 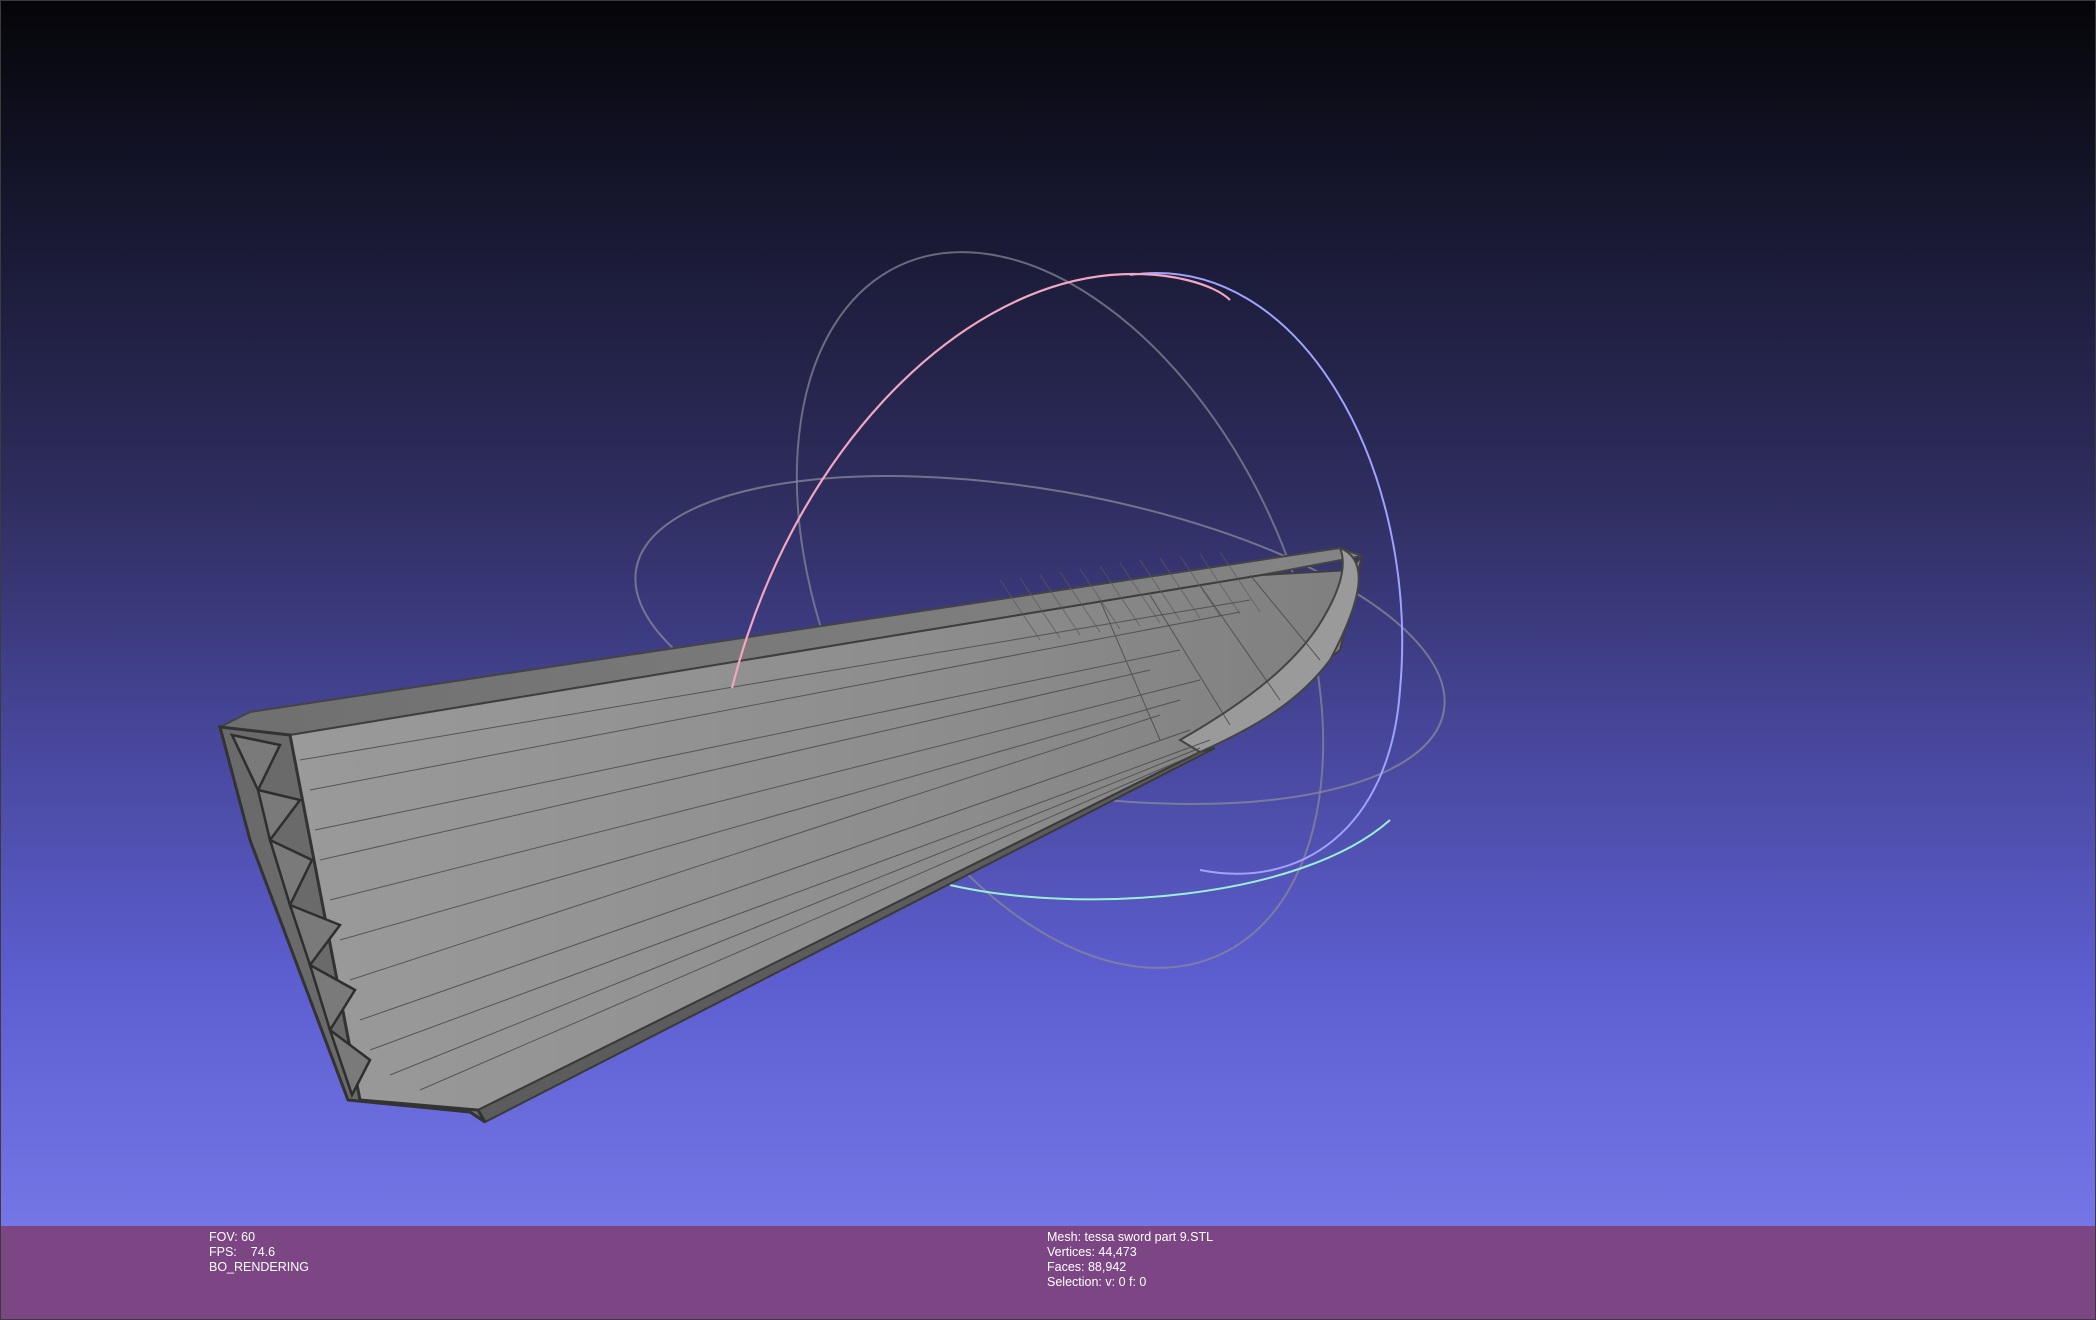 What do you see at coordinates (232, 1237) in the screenshot?
I see `fov-readout: FOV: 60` at bounding box center [232, 1237].